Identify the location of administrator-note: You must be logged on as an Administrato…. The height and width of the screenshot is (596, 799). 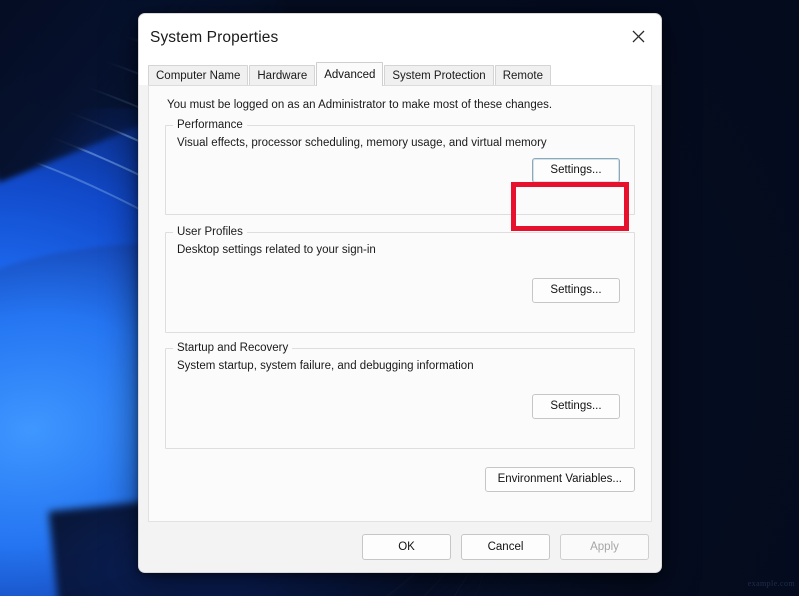
(360, 105).